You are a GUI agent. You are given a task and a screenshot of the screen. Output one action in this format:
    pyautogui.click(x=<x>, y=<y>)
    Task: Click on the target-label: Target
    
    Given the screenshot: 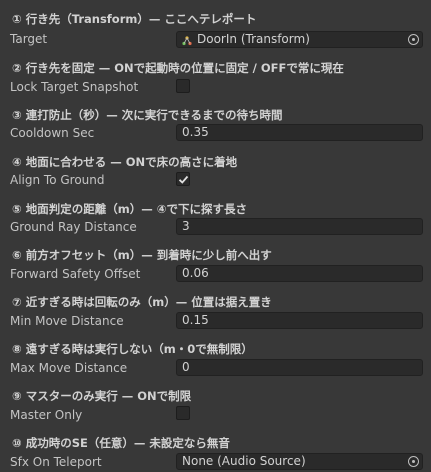 What is the action you would take?
    pyautogui.click(x=29, y=39)
    